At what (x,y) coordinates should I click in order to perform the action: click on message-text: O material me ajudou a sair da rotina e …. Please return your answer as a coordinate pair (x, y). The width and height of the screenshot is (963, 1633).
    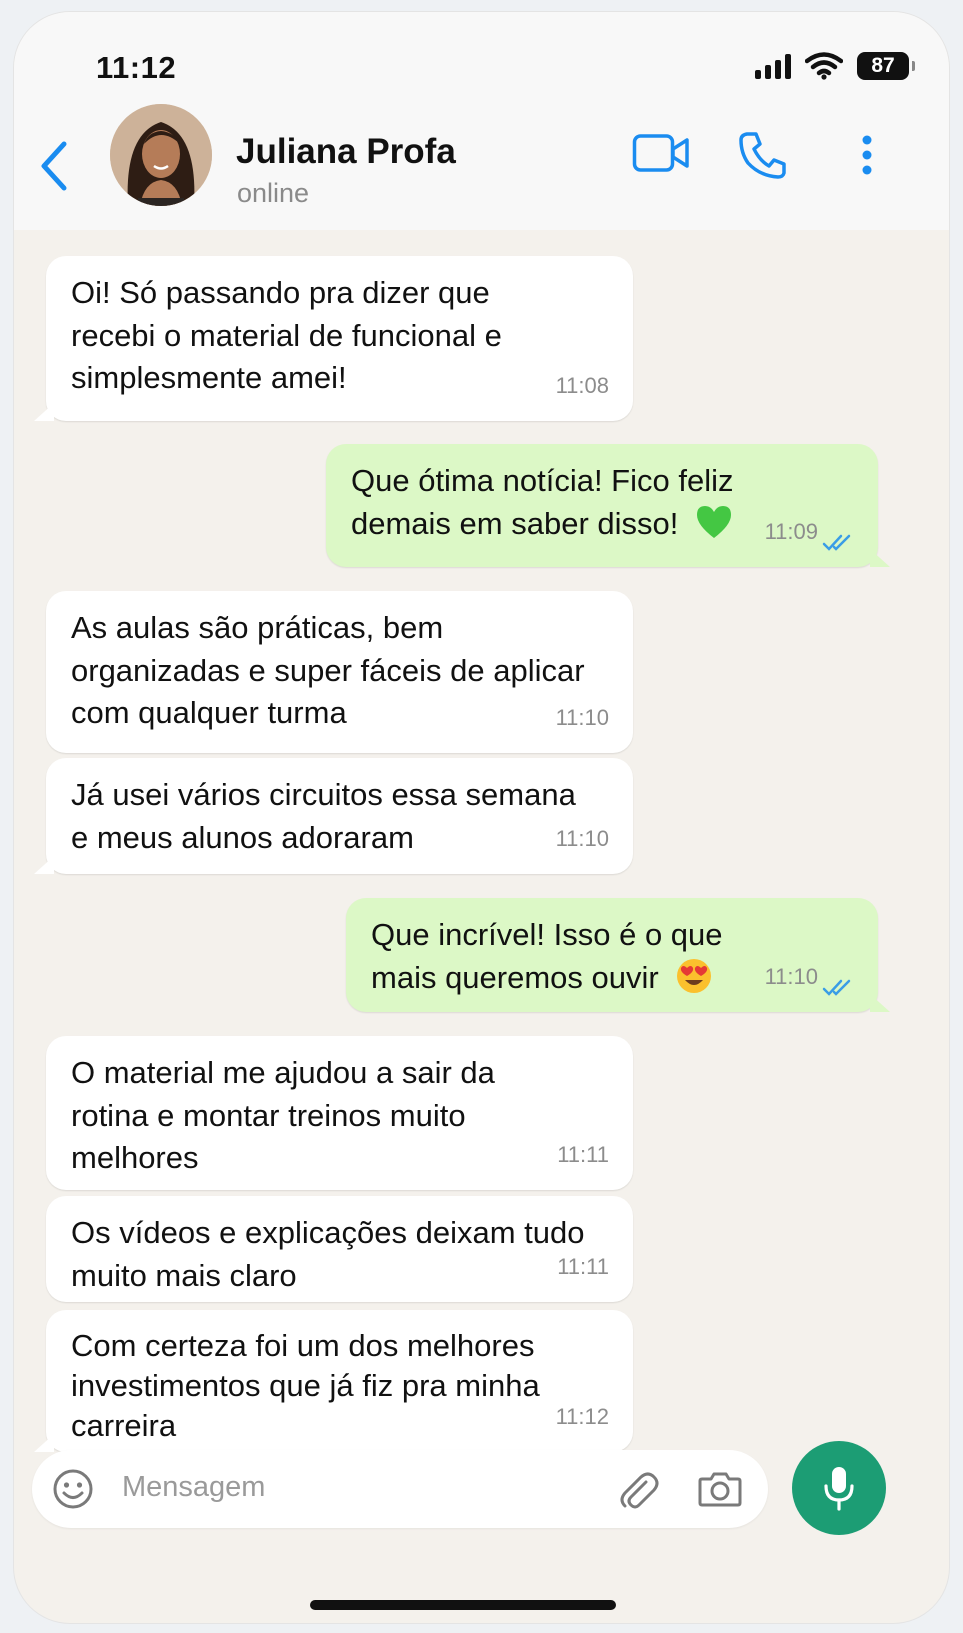
    Looking at the image, I should click on (283, 1115).